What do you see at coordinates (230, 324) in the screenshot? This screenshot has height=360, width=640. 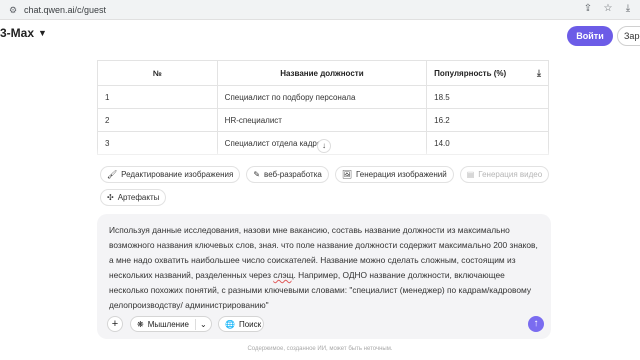 I see `globe-icon: 🌐` at bounding box center [230, 324].